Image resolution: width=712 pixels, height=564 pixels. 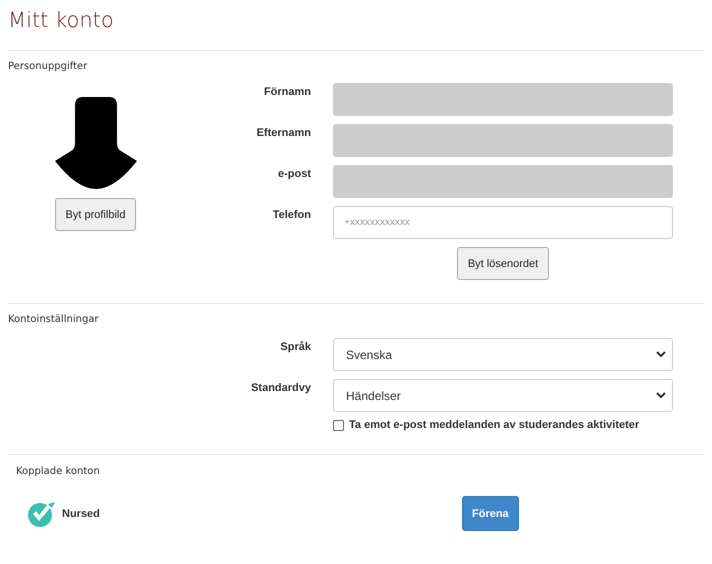 I want to click on account-name: Nursed, so click(x=81, y=514).